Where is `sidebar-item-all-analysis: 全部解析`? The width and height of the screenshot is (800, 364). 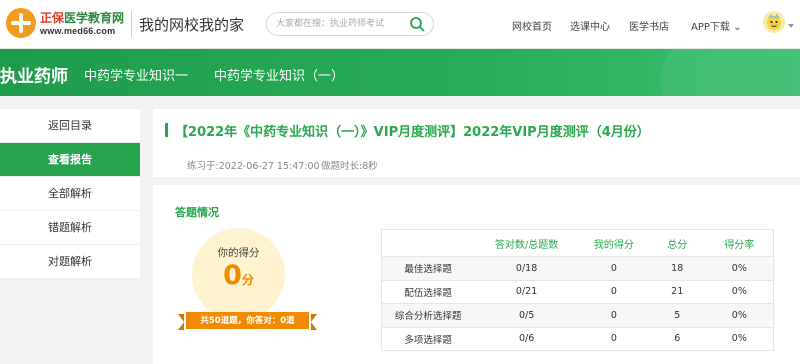
sidebar-item-all-analysis: 全部解析 is located at coordinates (70, 194).